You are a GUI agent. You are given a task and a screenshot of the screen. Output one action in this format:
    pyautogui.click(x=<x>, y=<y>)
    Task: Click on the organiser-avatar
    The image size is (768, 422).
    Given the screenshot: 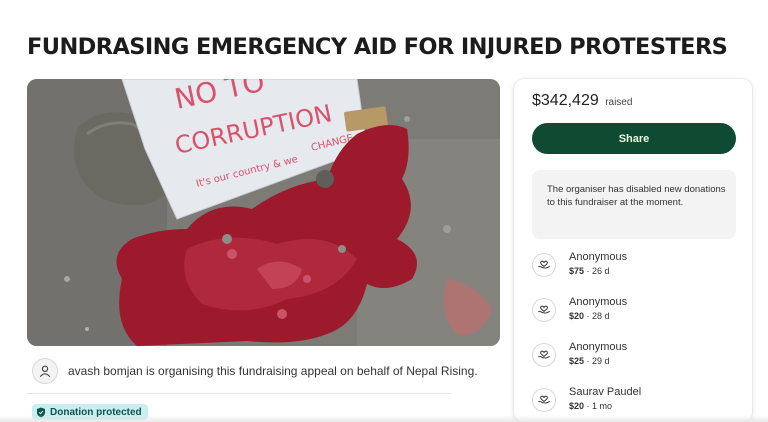 What is the action you would take?
    pyautogui.click(x=45, y=371)
    